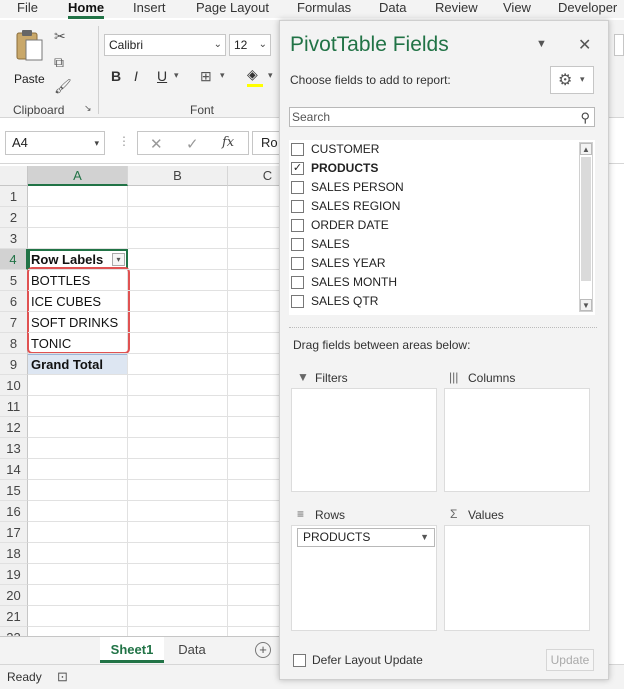  What do you see at coordinates (29, 59) in the screenshot?
I see `paste-button: Paste` at bounding box center [29, 59].